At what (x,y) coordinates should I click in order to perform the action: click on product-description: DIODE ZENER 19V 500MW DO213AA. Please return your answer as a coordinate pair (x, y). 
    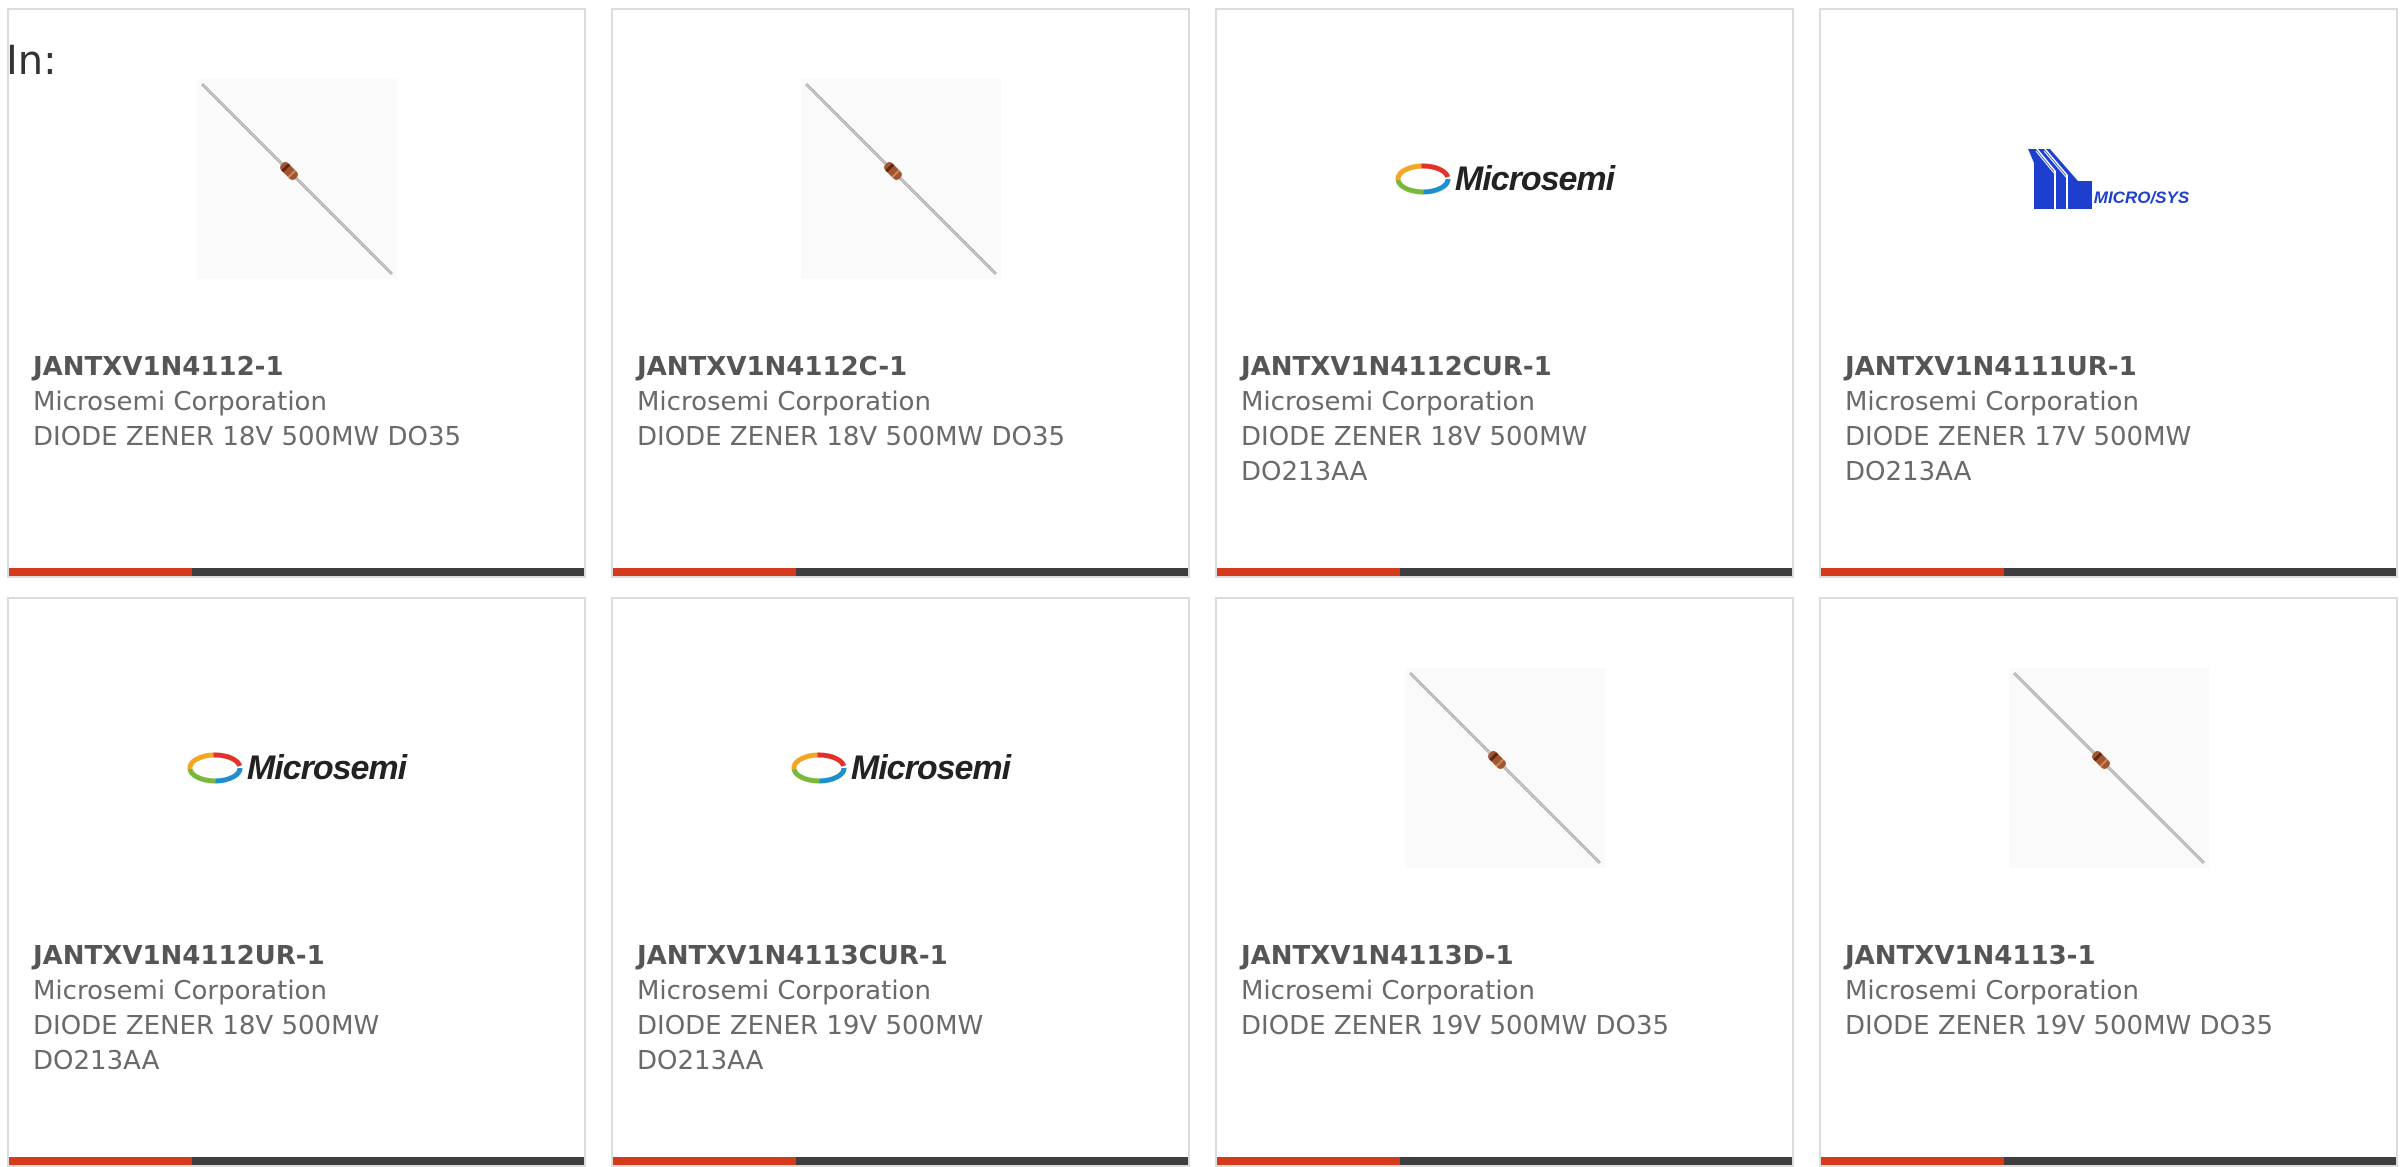
    Looking at the image, I should click on (810, 1043).